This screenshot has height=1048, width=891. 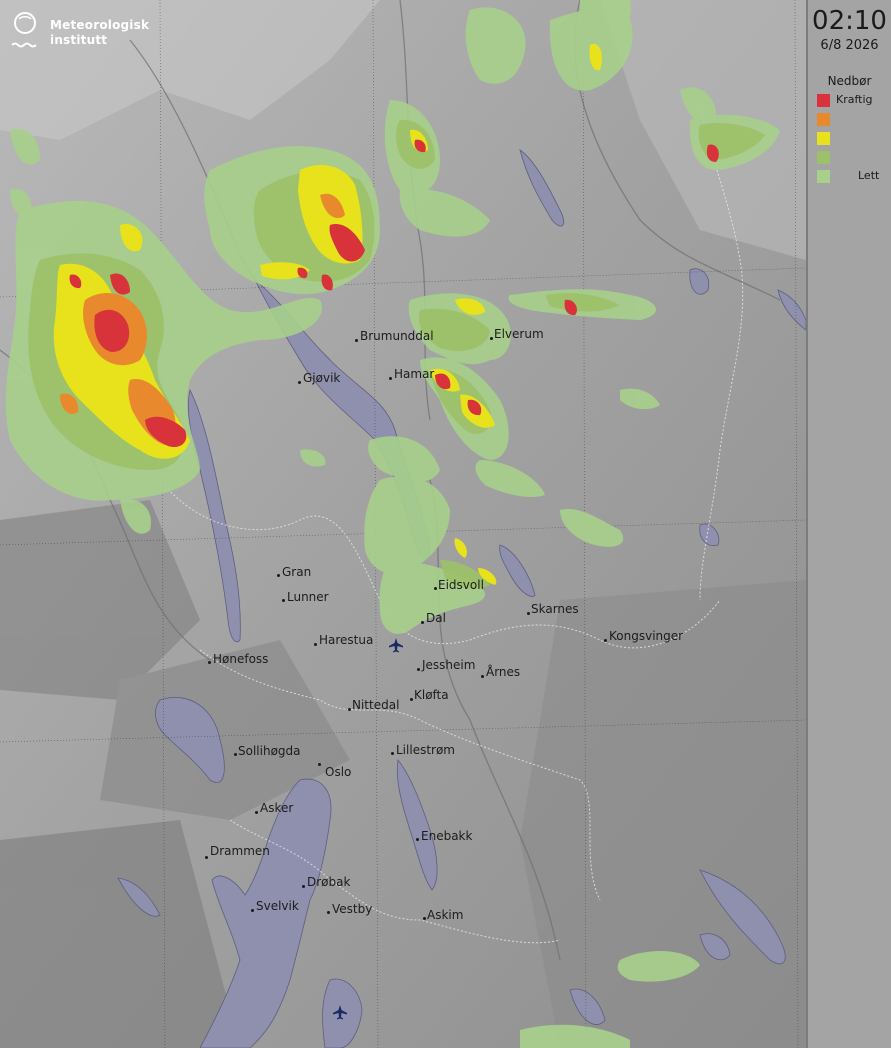 What do you see at coordinates (100, 25) in the screenshot?
I see `logo-line1: Meteorologisk` at bounding box center [100, 25].